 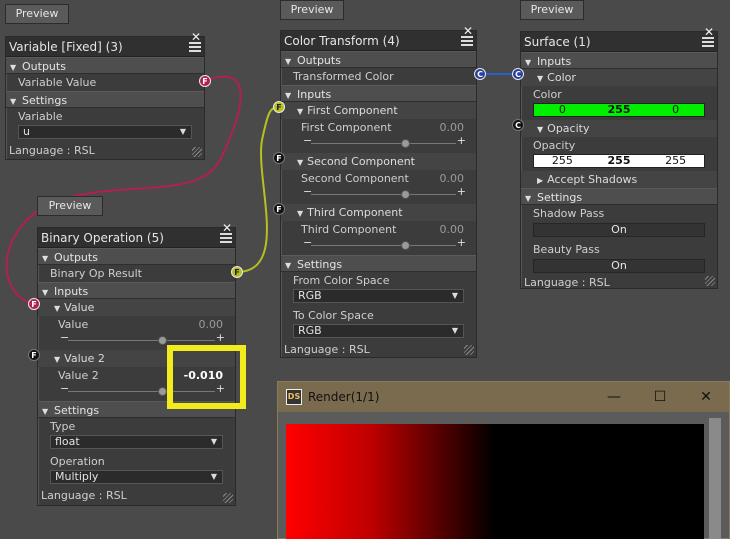 I want to click on to-color-space-label: To Color Space, so click(x=333, y=315).